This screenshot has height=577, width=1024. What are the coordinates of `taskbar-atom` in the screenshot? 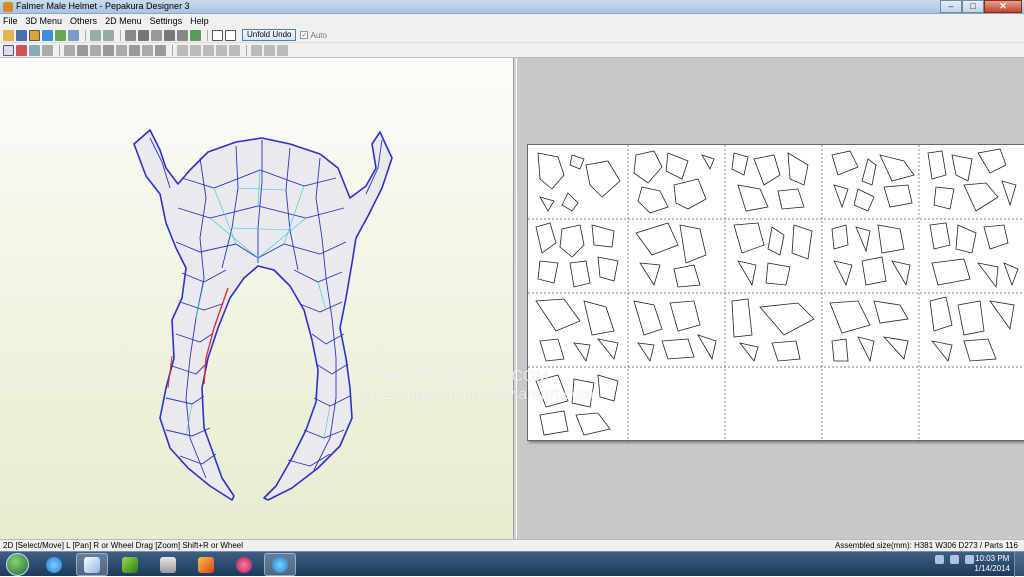 It's located at (244, 564).